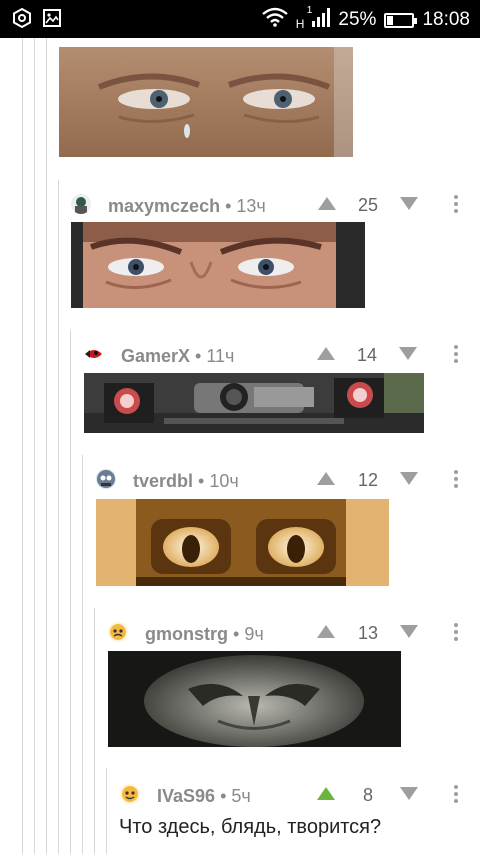 This screenshot has height=854, width=480. Describe the element at coordinates (295, 815) in the screenshot. I see `comment: IVaS965ч 8 Что здесь, блядь, творится?` at that location.